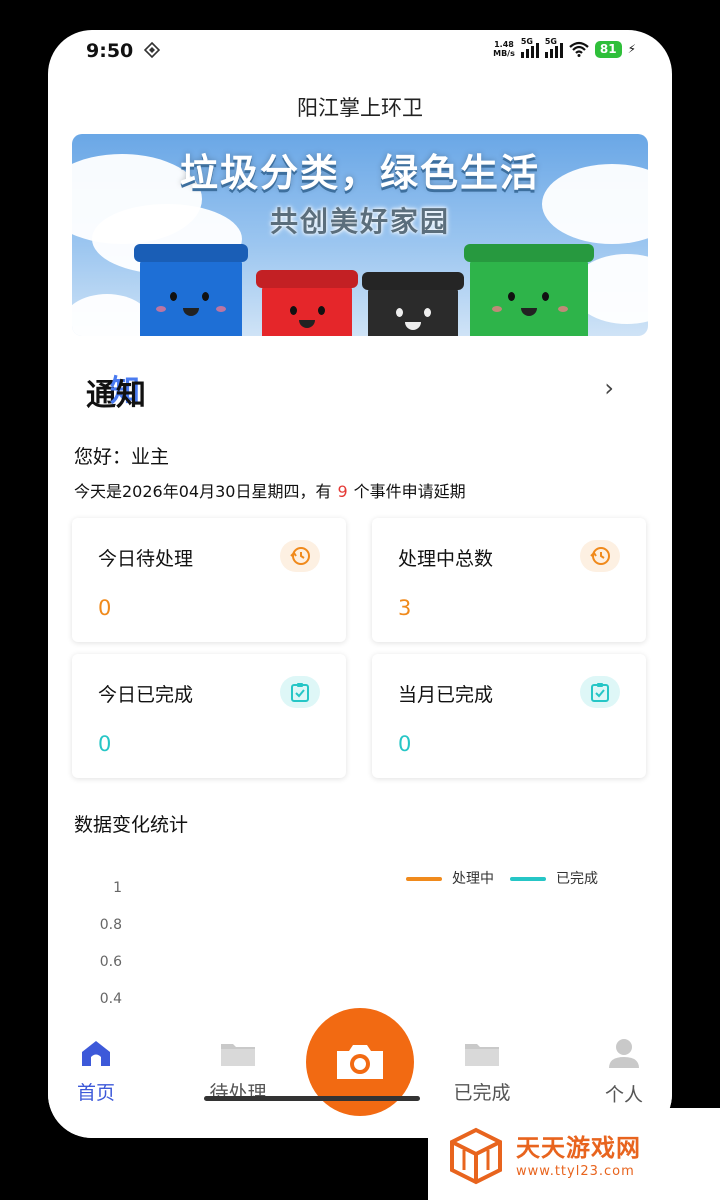 The height and width of the screenshot is (1200, 720). Describe the element at coordinates (575, 1171) in the screenshot. I see `watermark-url: www.ttyl23.com` at that location.